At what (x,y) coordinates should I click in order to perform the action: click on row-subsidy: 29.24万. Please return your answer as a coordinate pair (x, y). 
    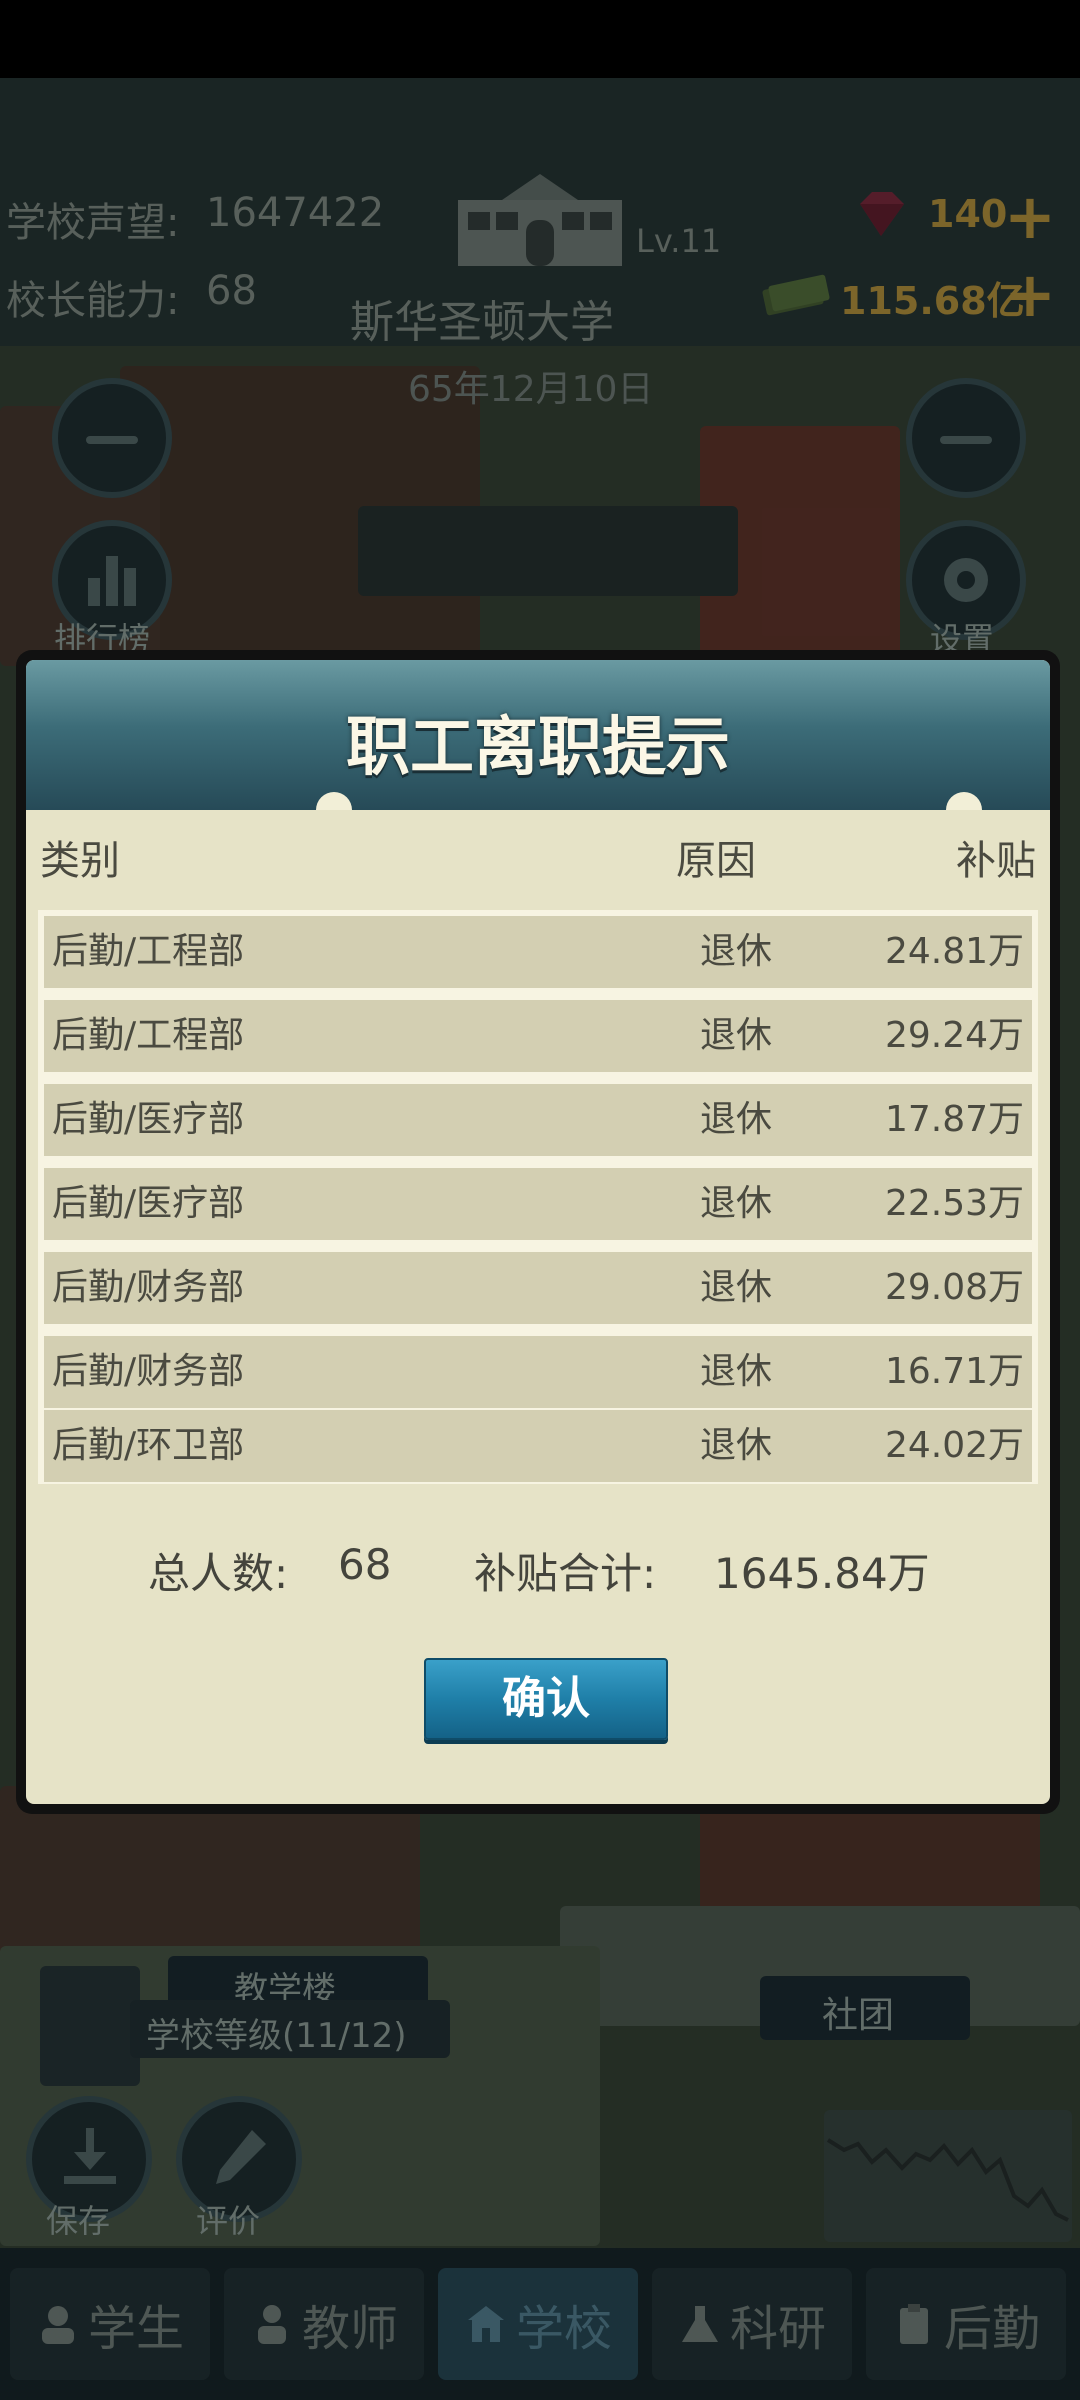
    Looking at the image, I should click on (954, 1035).